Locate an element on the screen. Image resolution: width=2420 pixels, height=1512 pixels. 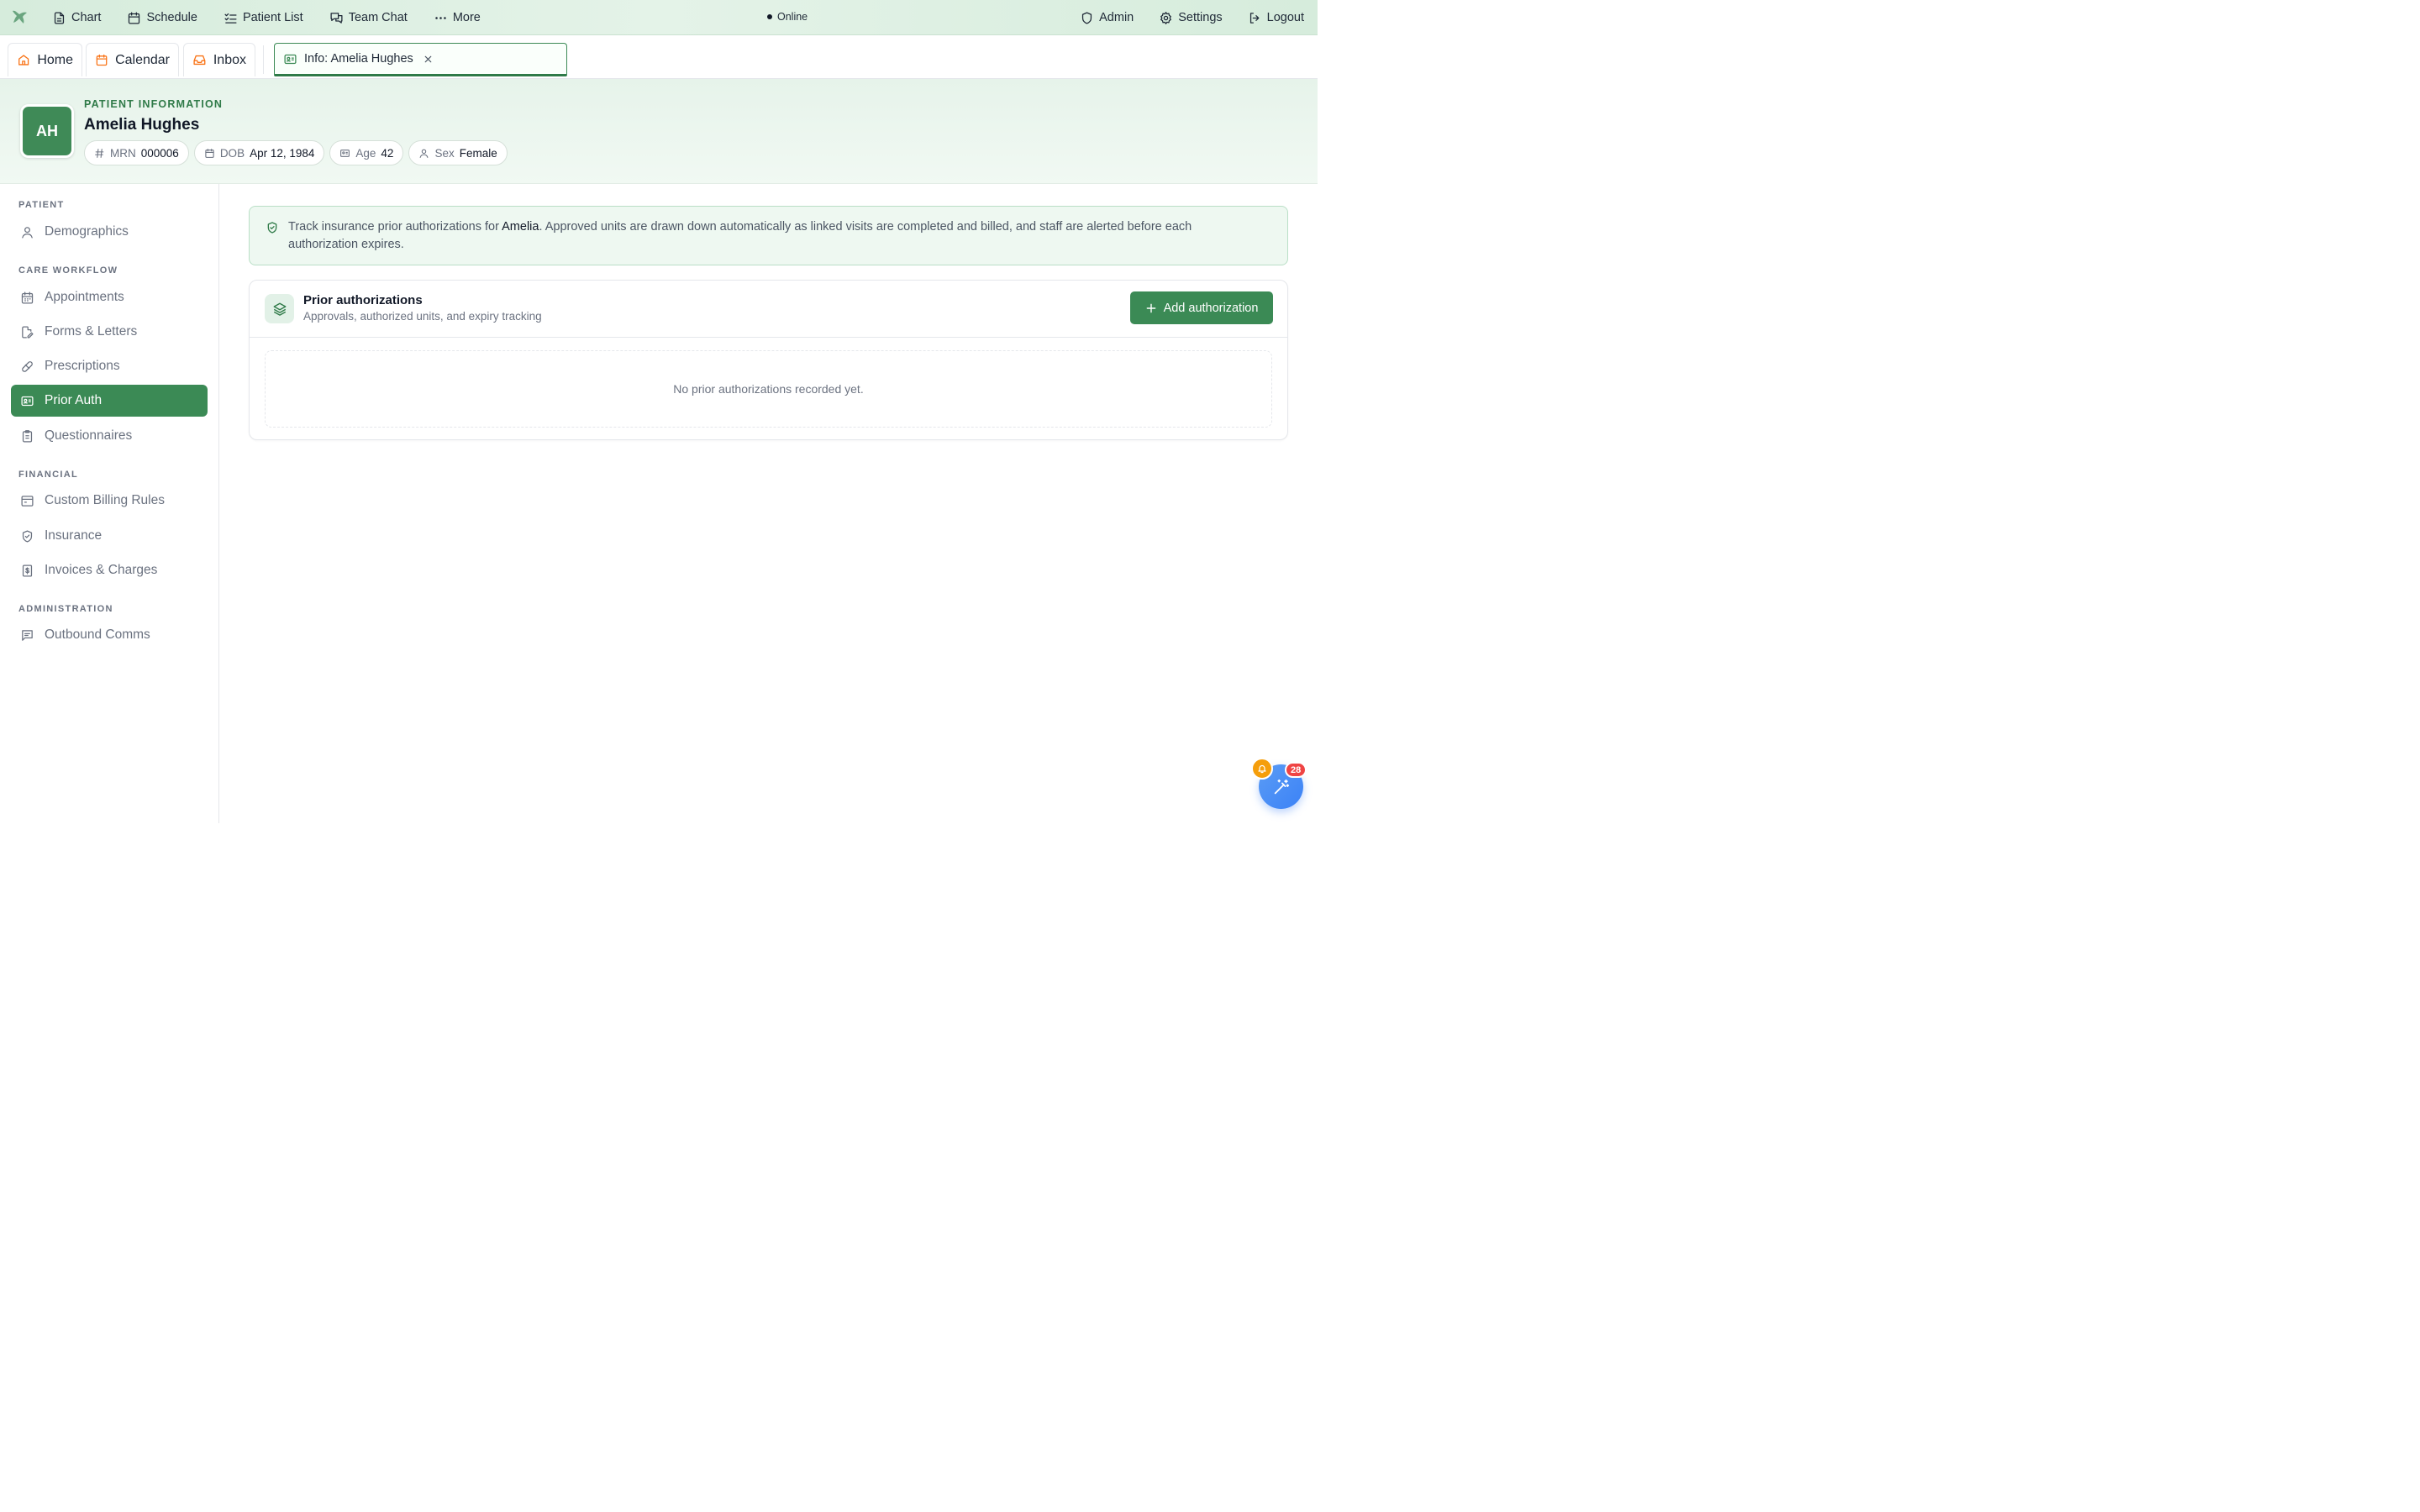
sidebar-item-invoices-charges: Invoices & Charges is located at coordinates (109, 570).